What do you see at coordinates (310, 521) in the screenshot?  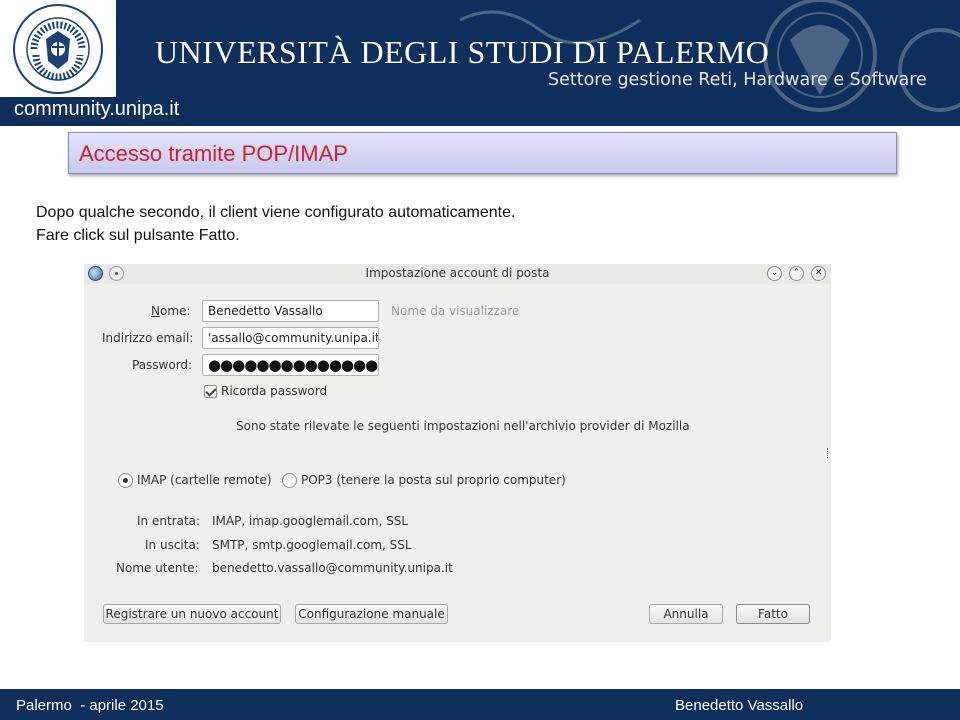 I see `incoming-value: IMAP, imap.googlemail.com, SSL` at bounding box center [310, 521].